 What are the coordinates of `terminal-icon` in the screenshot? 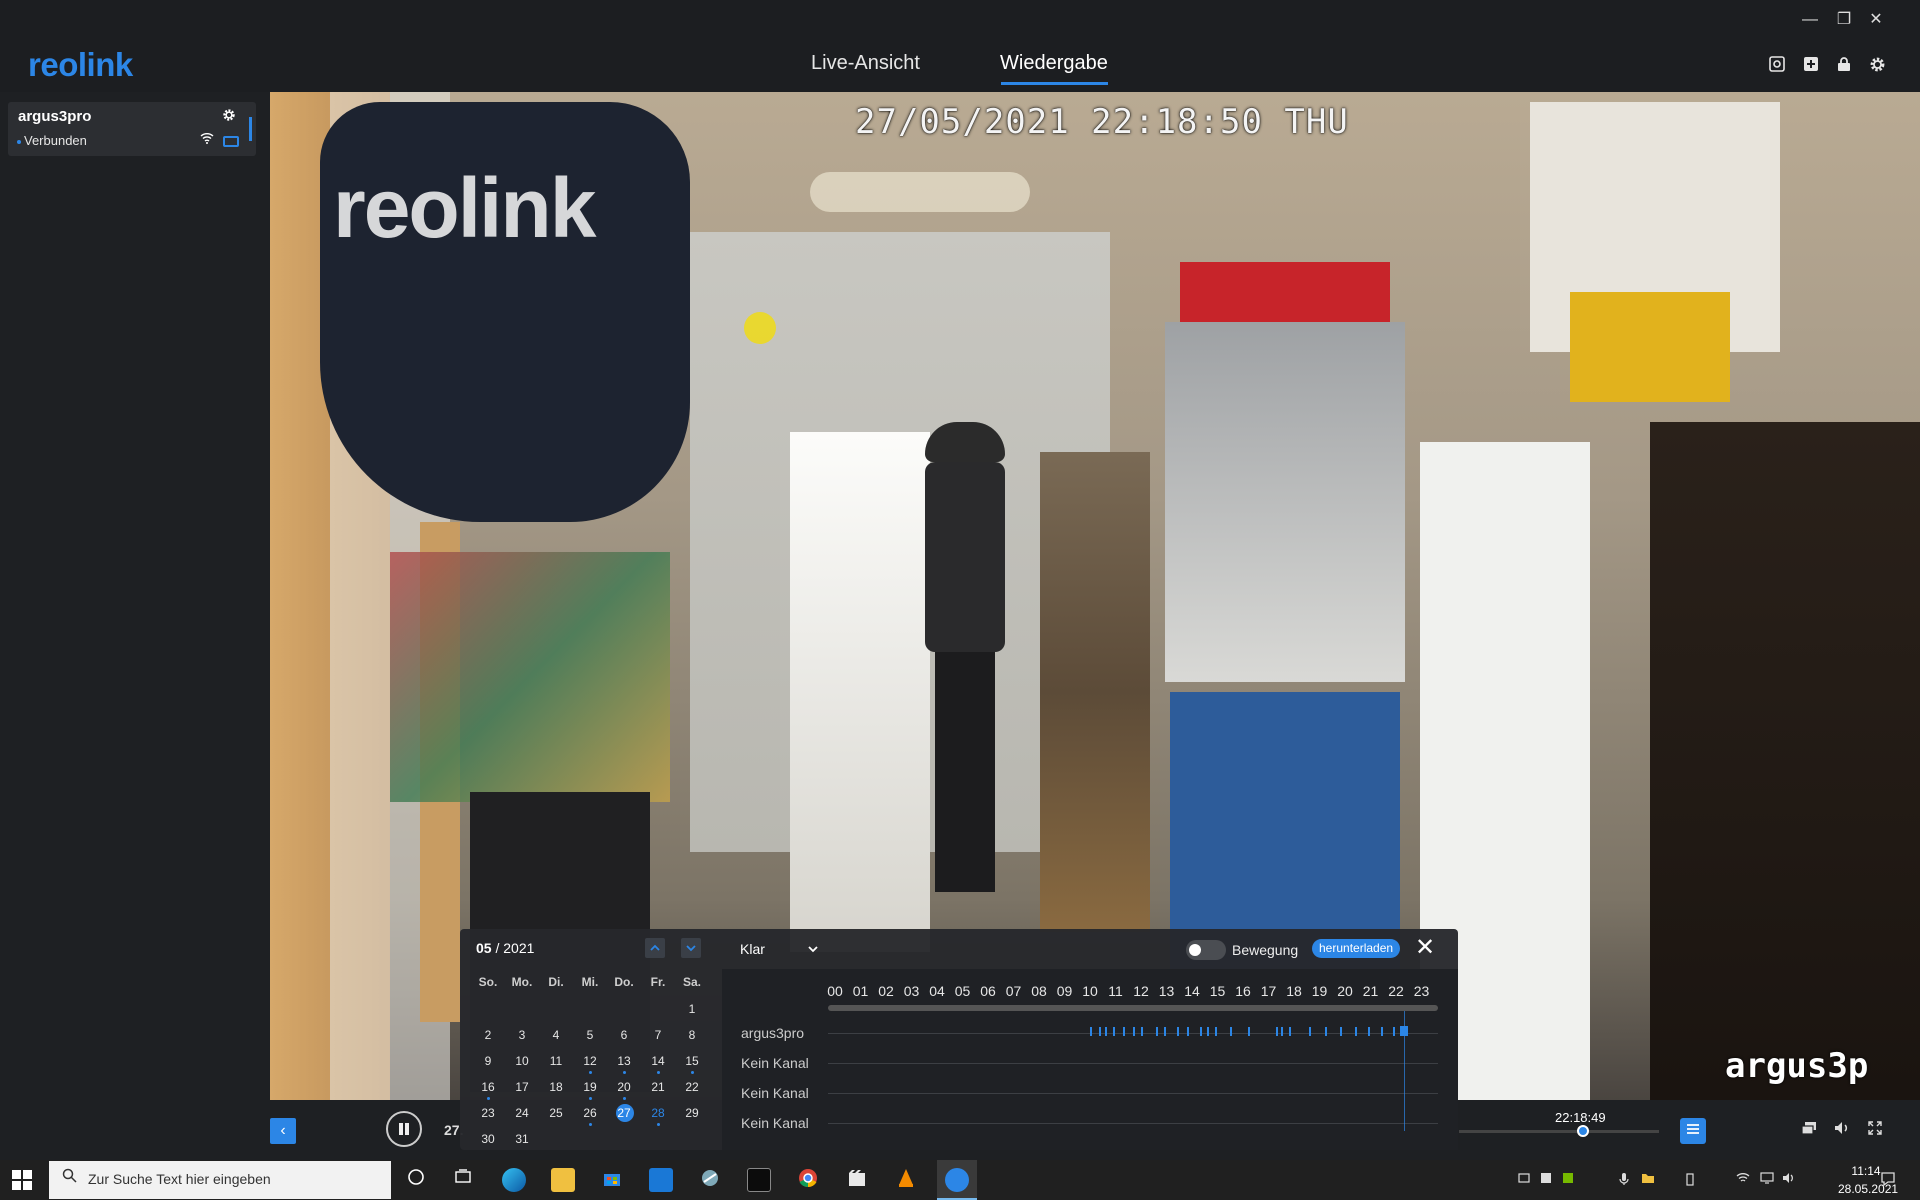 It's located at (759, 1180).